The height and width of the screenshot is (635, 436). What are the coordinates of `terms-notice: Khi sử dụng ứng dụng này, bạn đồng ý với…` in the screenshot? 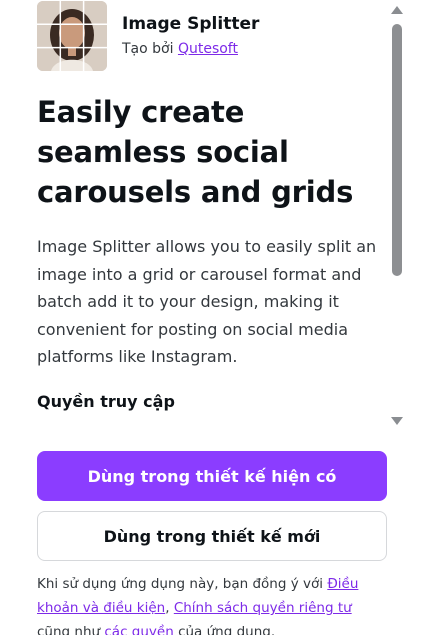 It's located at (212, 603).